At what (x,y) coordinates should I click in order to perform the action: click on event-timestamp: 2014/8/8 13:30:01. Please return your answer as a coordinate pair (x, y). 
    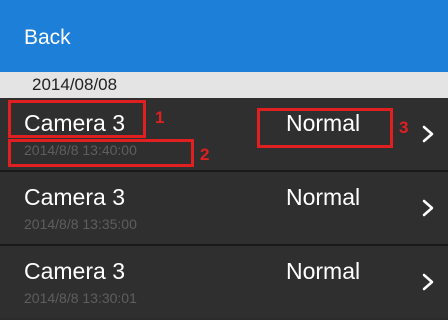
    Looking at the image, I should click on (80, 298).